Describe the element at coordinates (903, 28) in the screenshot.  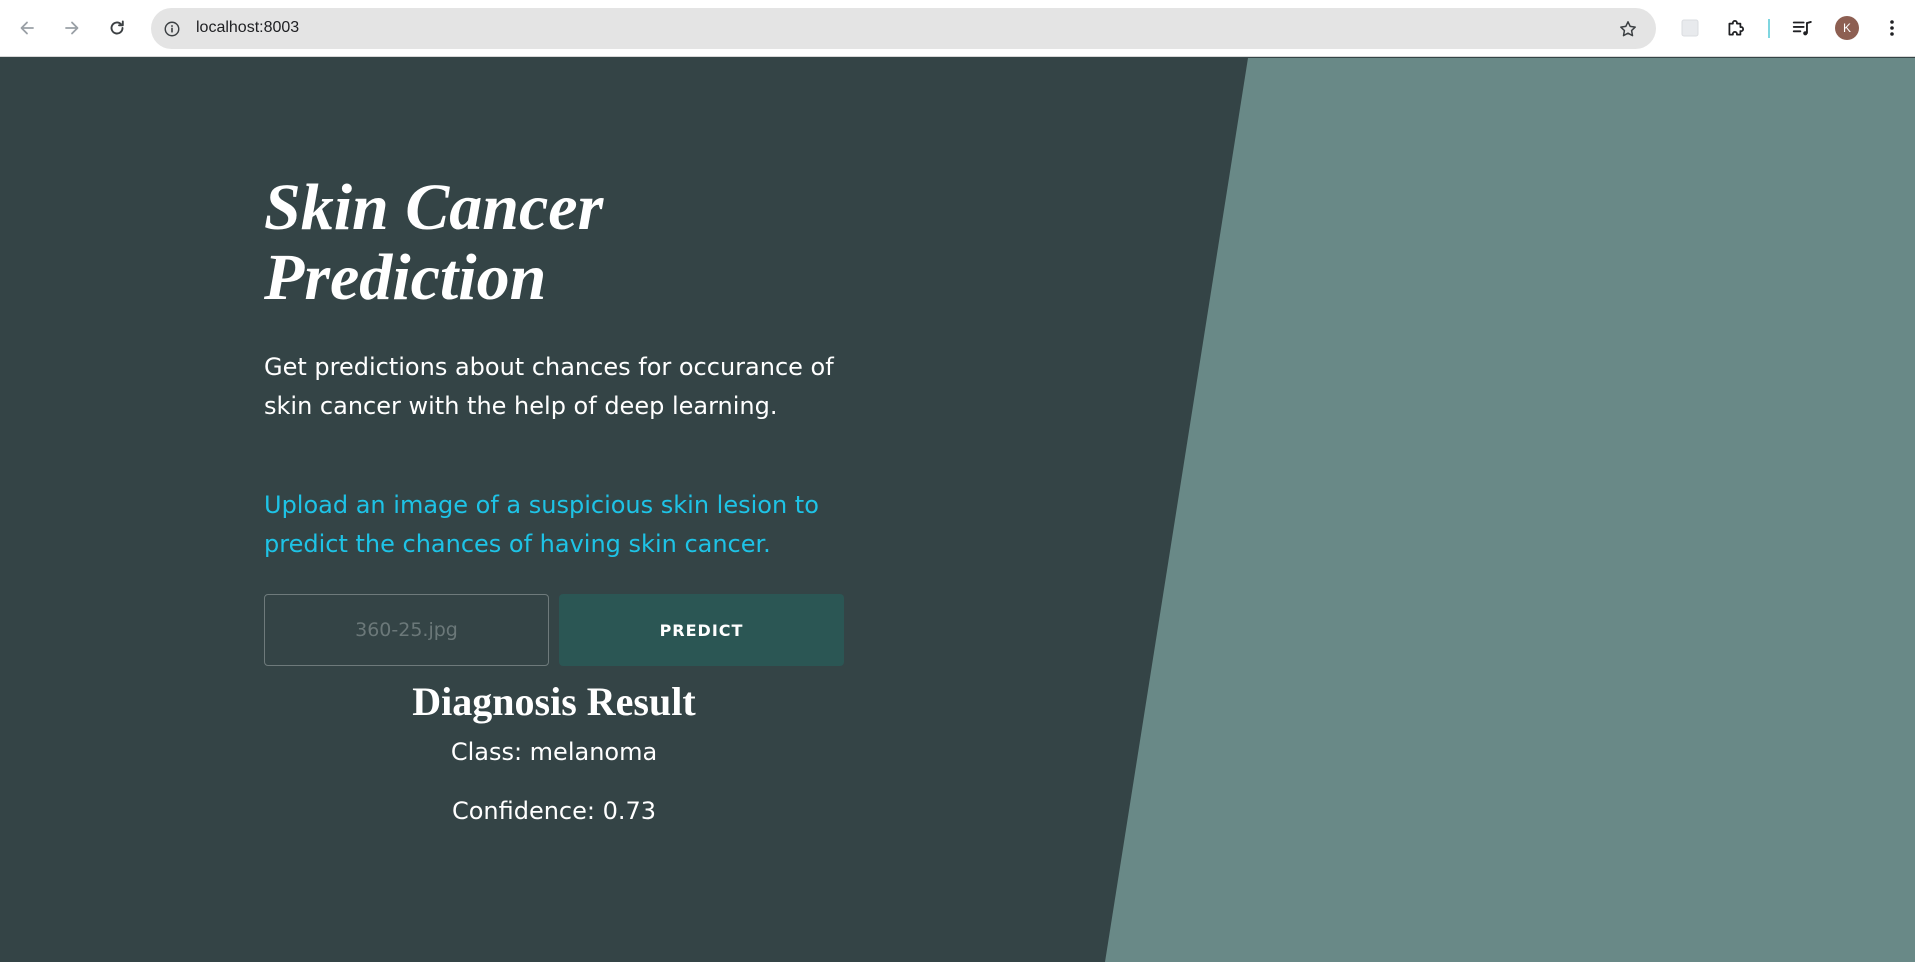
I see `address-bar: localhost:8003` at that location.